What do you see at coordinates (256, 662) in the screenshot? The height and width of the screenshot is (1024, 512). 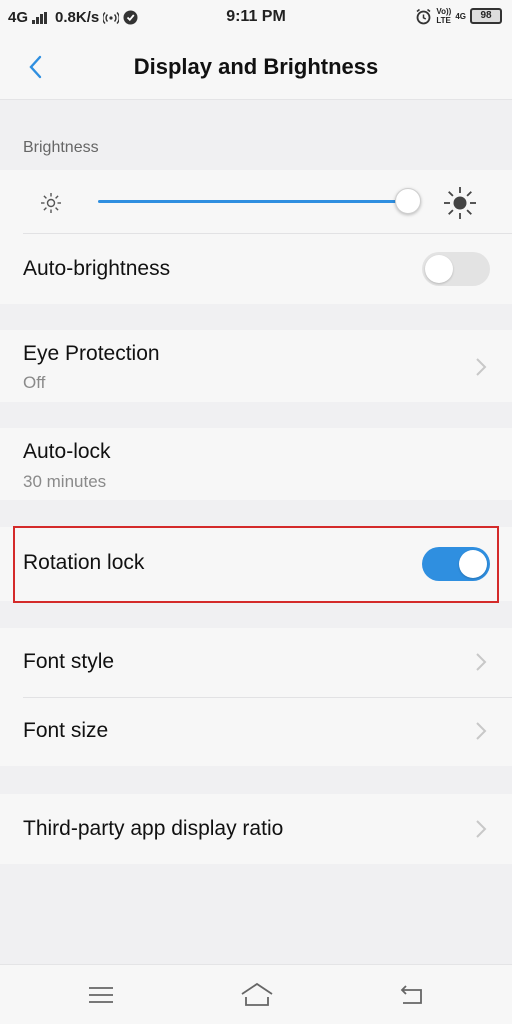 I see `font-style-row: Font style` at bounding box center [256, 662].